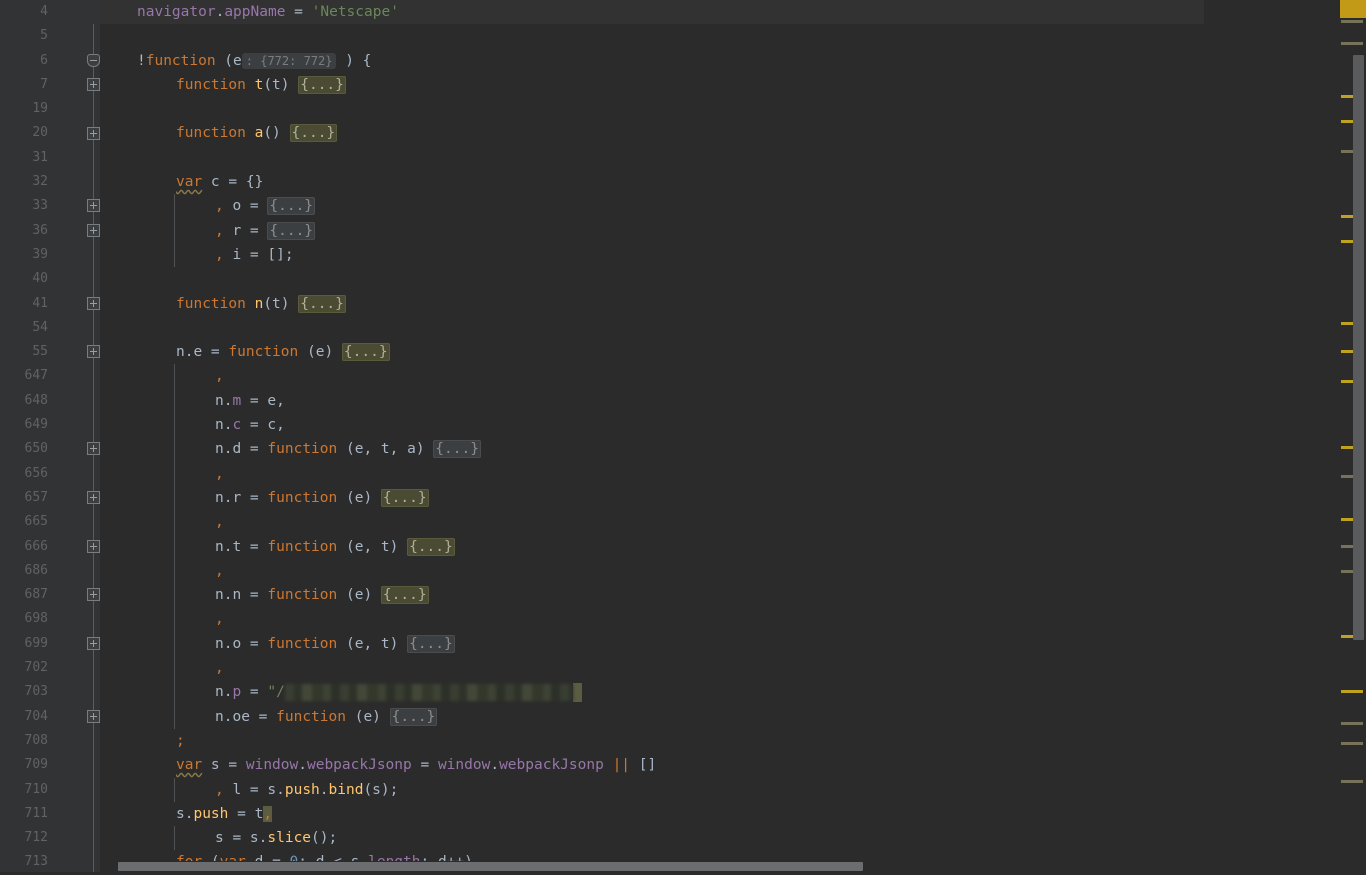 This screenshot has width=1366, height=875. I want to click on line-number-row: 656, so click(50, 474).